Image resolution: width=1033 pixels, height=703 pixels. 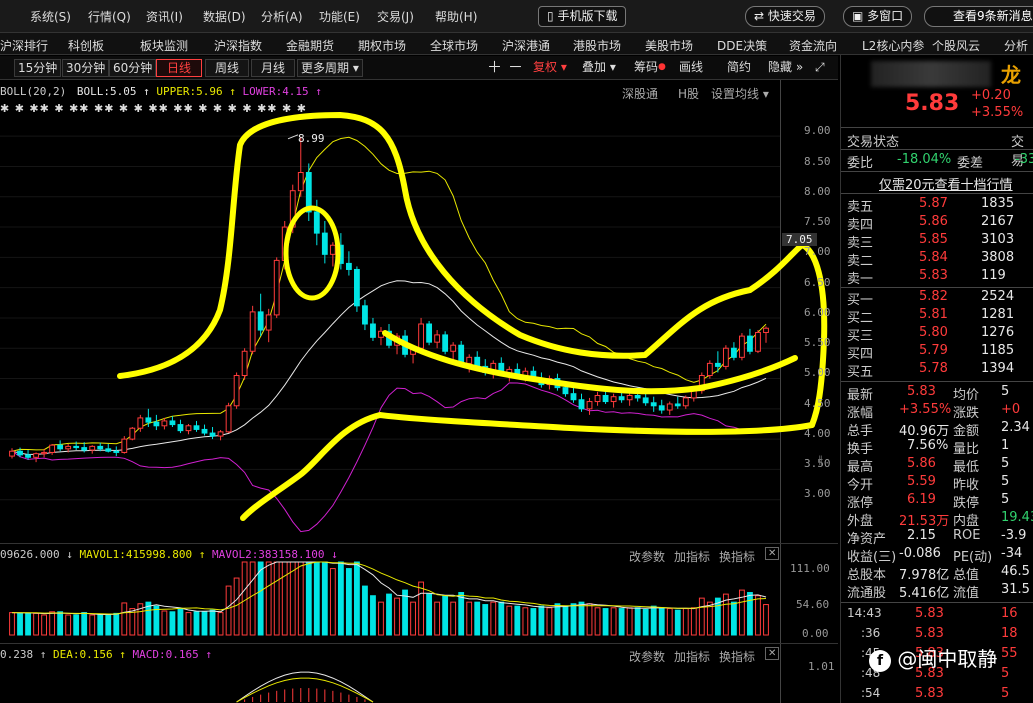 I want to click on vol-value: 09626.000, so click(x=30, y=554).